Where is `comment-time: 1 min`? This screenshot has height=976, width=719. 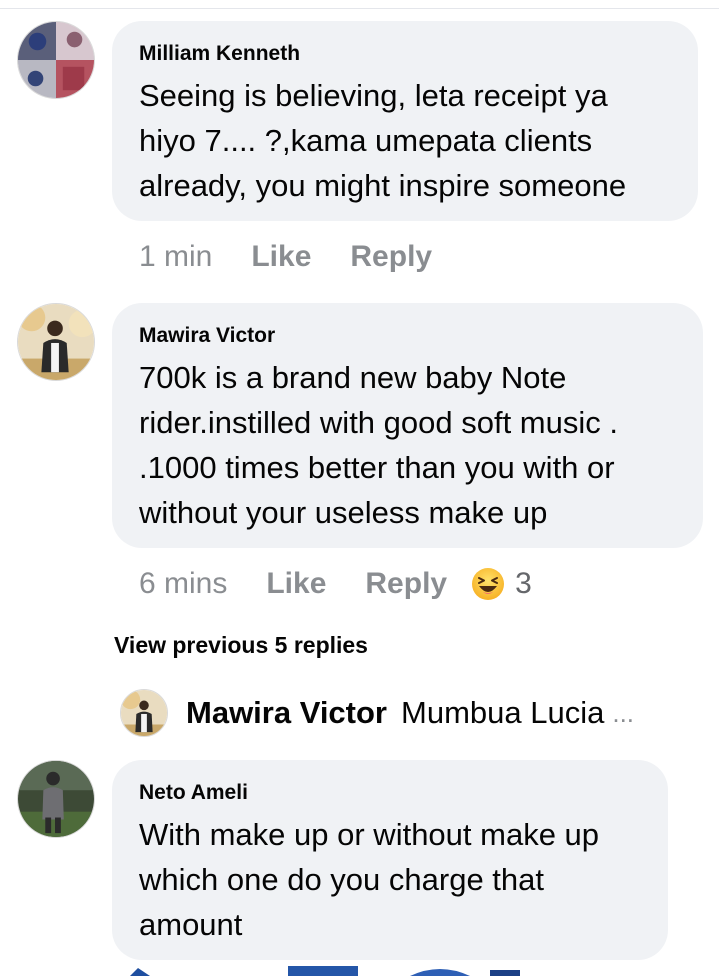 comment-time: 1 min is located at coordinates (175, 257).